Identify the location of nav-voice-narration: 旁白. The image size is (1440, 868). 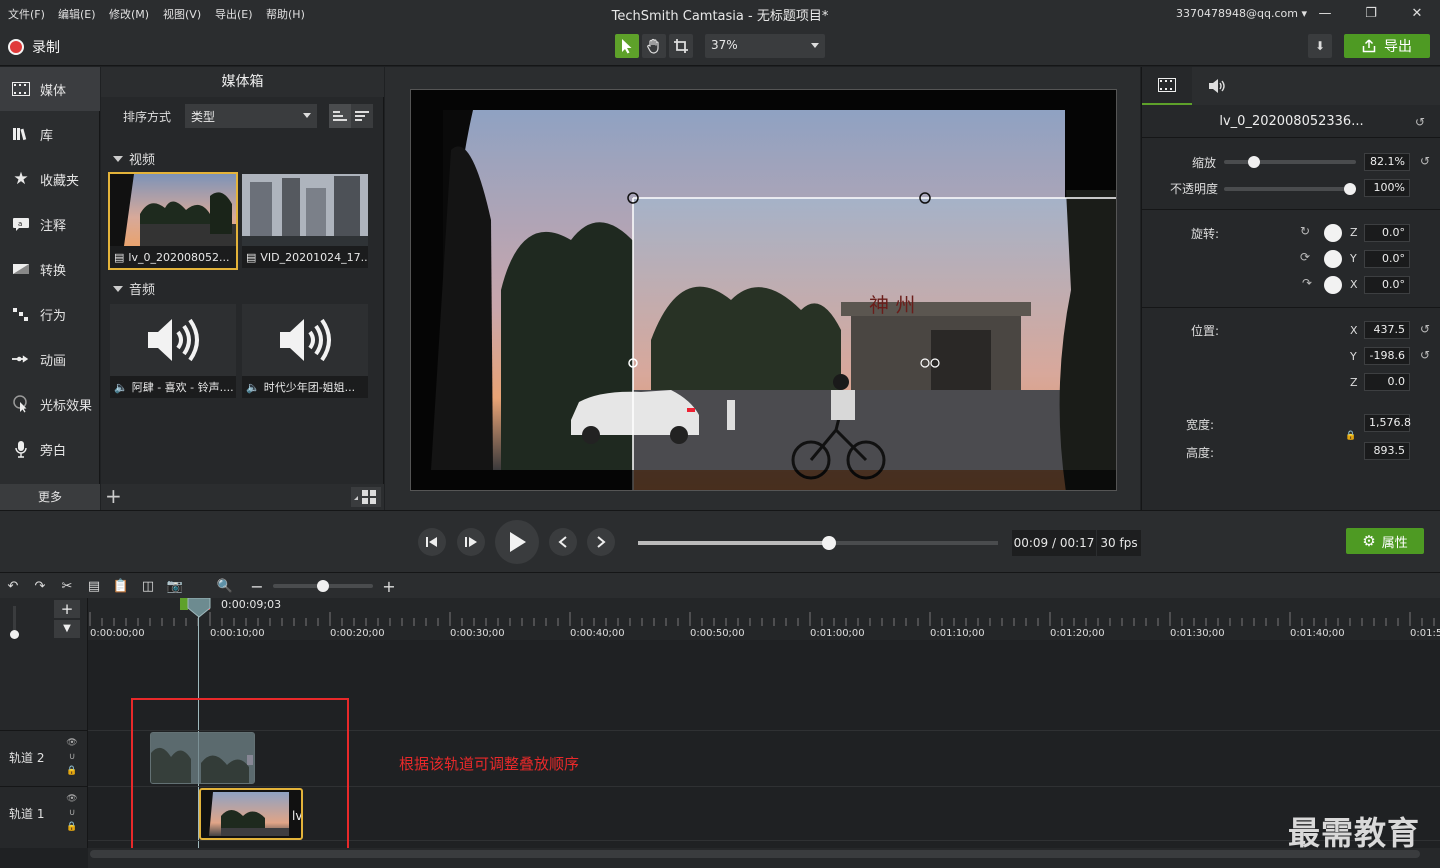
(50, 449).